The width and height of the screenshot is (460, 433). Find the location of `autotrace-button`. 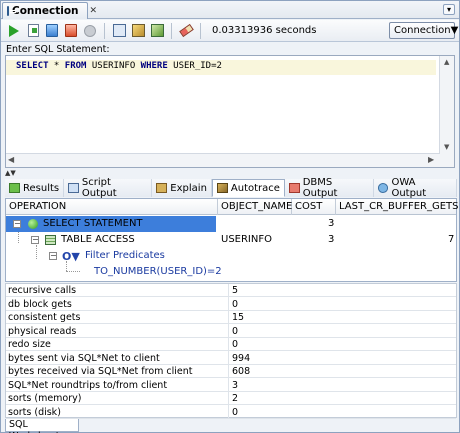

autotrace-button is located at coordinates (157, 31).